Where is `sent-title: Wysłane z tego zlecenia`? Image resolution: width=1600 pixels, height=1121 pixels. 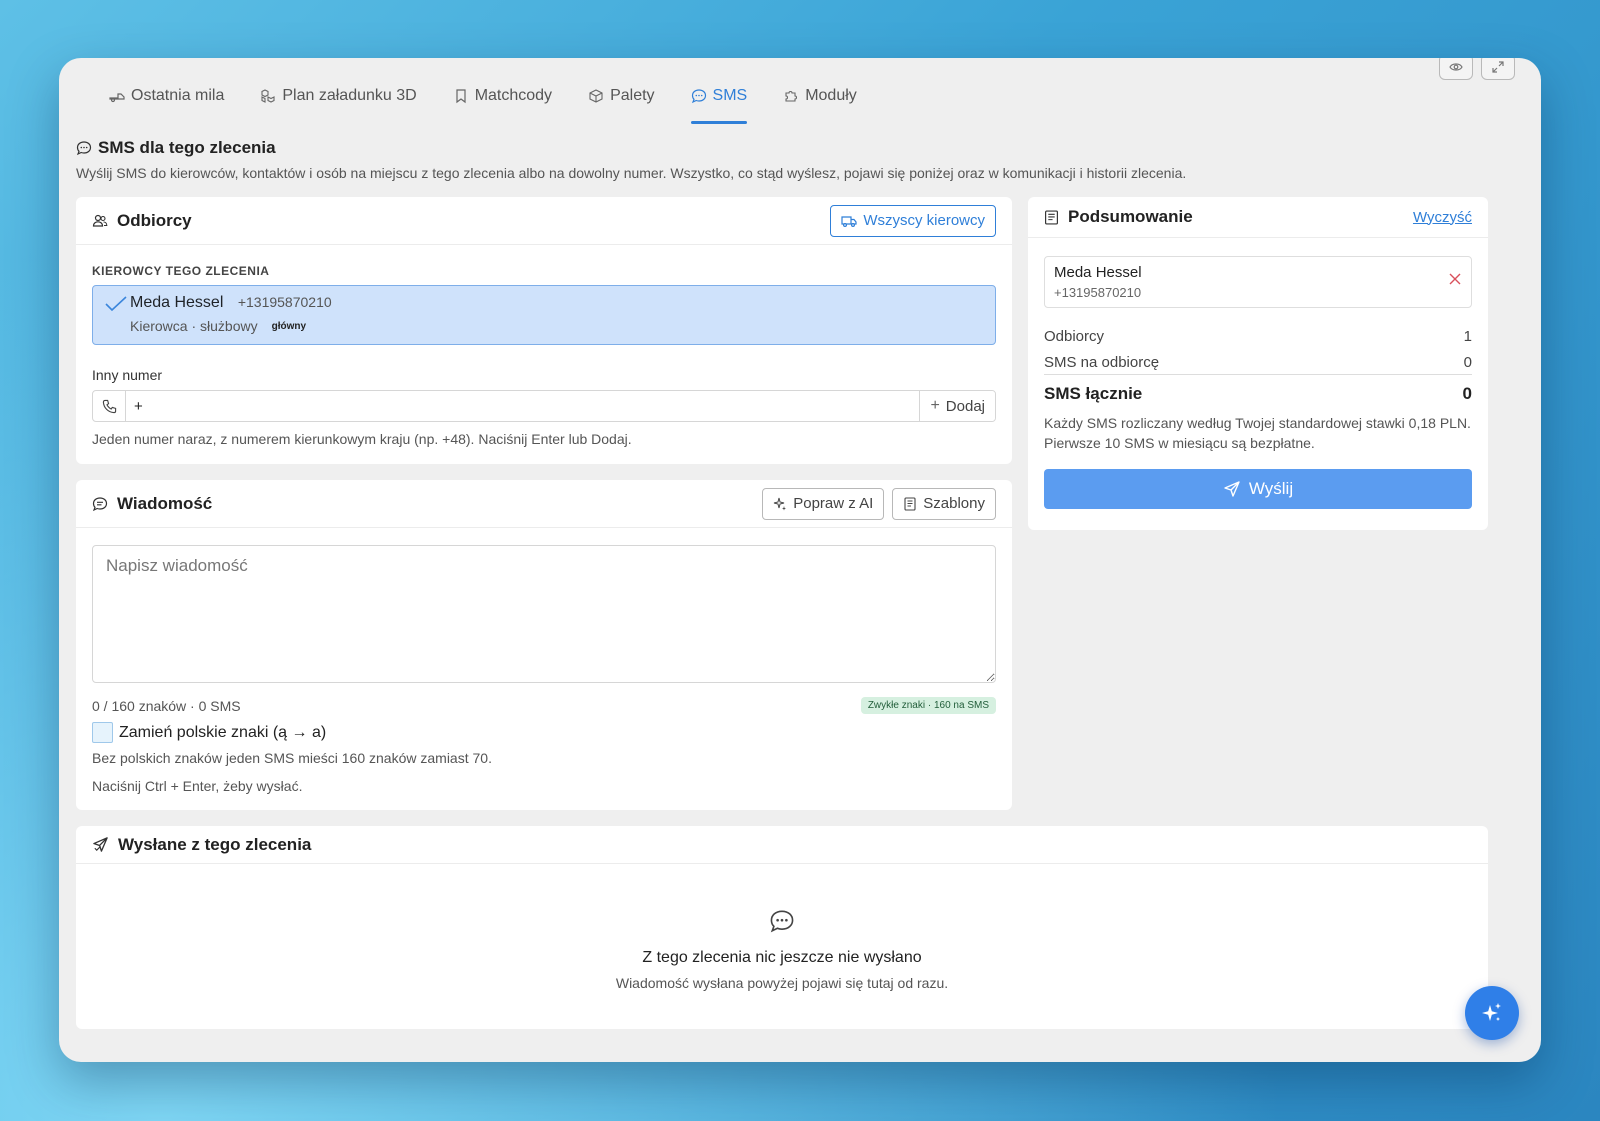
sent-title: Wysłane z tego zlecenia is located at coordinates (201, 845).